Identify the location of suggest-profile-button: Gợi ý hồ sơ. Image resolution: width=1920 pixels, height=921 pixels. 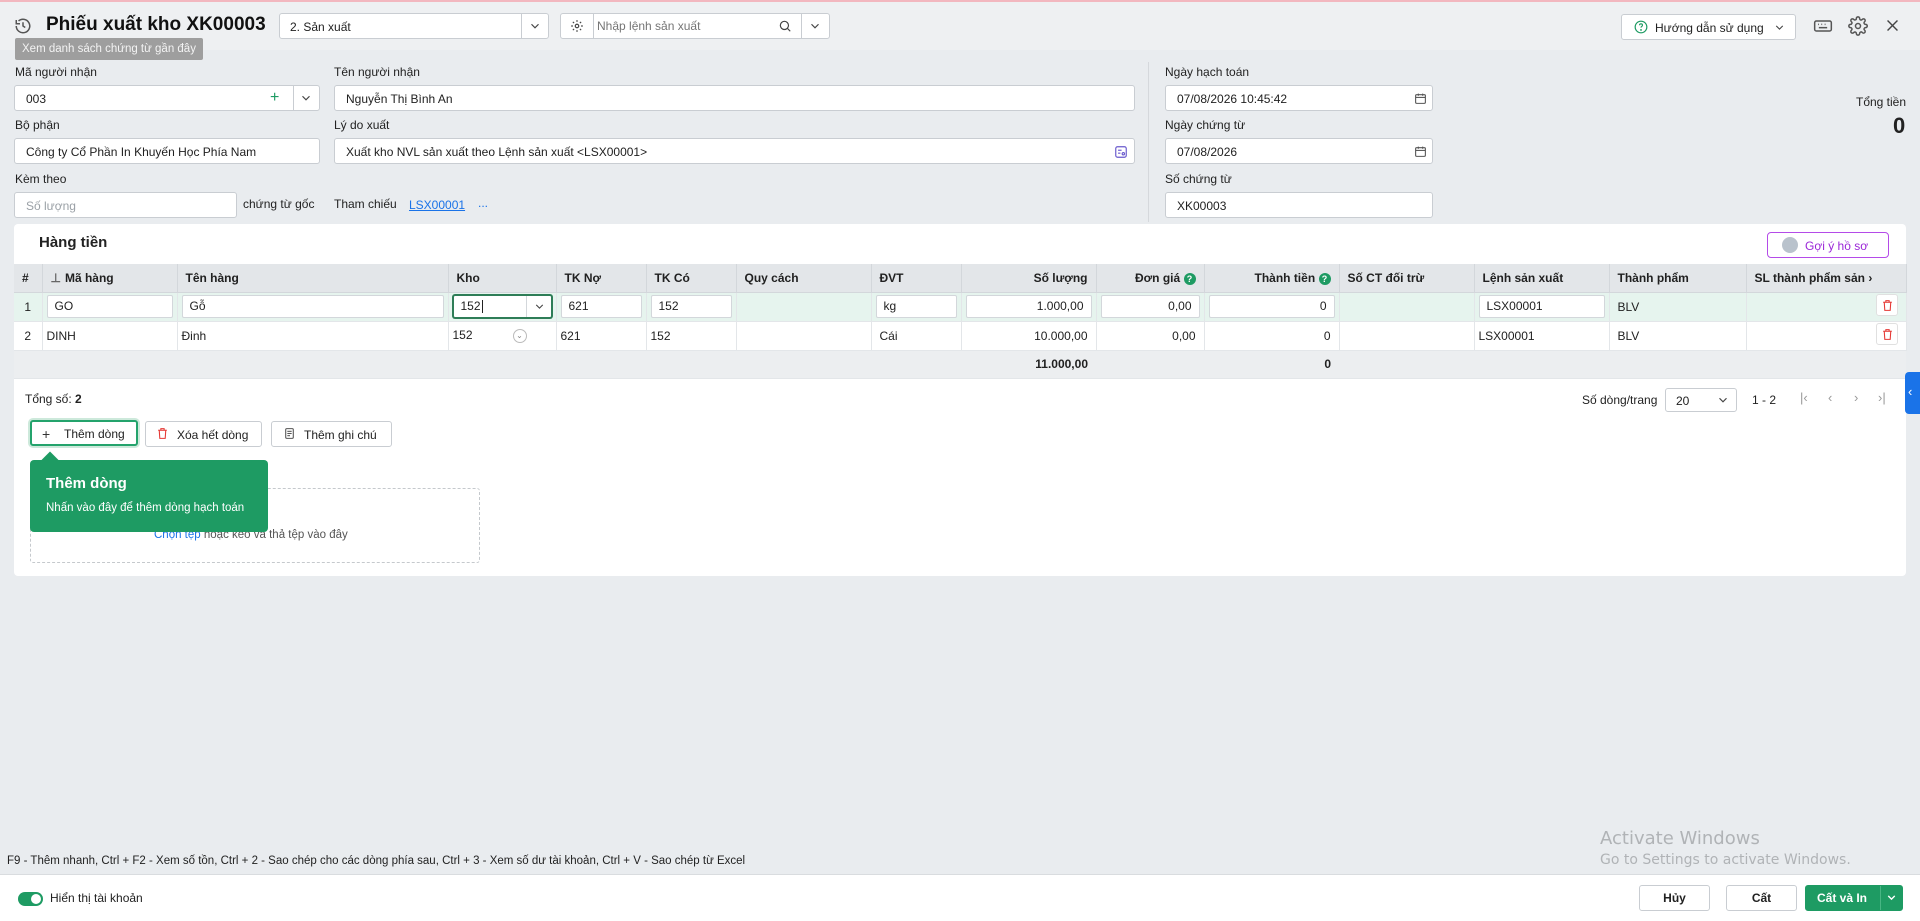
(1828, 245).